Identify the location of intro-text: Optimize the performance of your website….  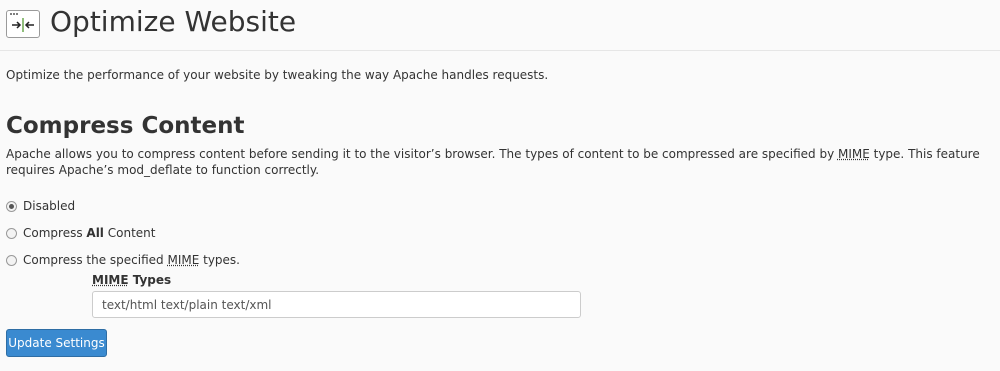
(277, 75).